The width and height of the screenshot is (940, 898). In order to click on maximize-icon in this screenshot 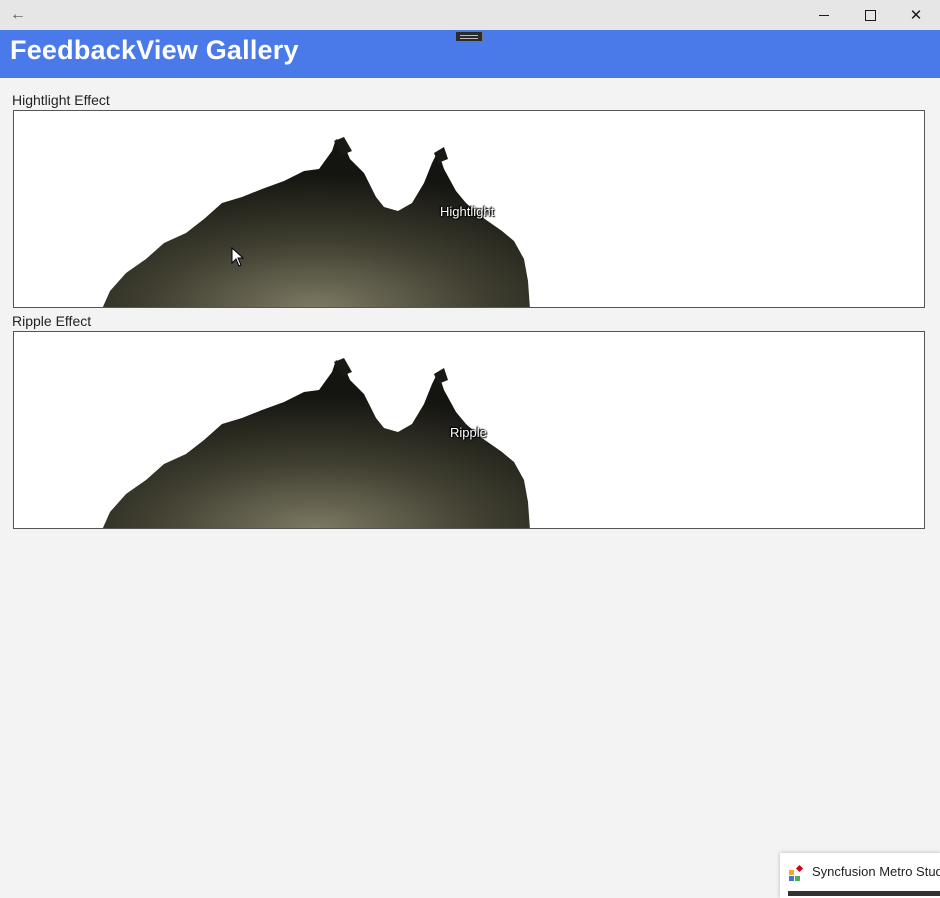, I will do `click(870, 15)`.